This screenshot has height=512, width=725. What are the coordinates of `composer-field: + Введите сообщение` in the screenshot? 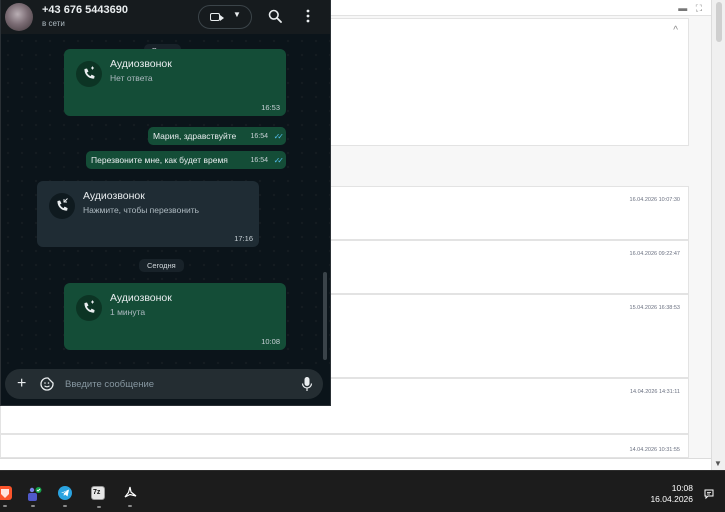 It's located at (164, 384).